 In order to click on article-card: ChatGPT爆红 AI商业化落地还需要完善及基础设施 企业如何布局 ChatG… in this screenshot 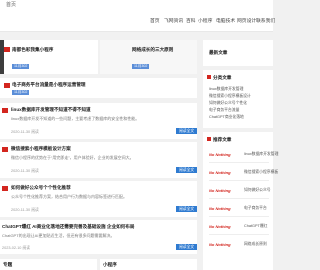, I will do `click(99, 237)`.